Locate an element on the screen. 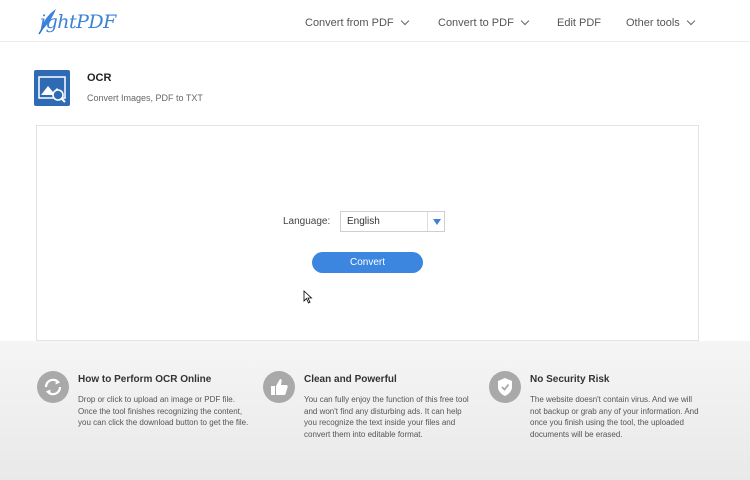  page-title: OCR is located at coordinates (99, 78).